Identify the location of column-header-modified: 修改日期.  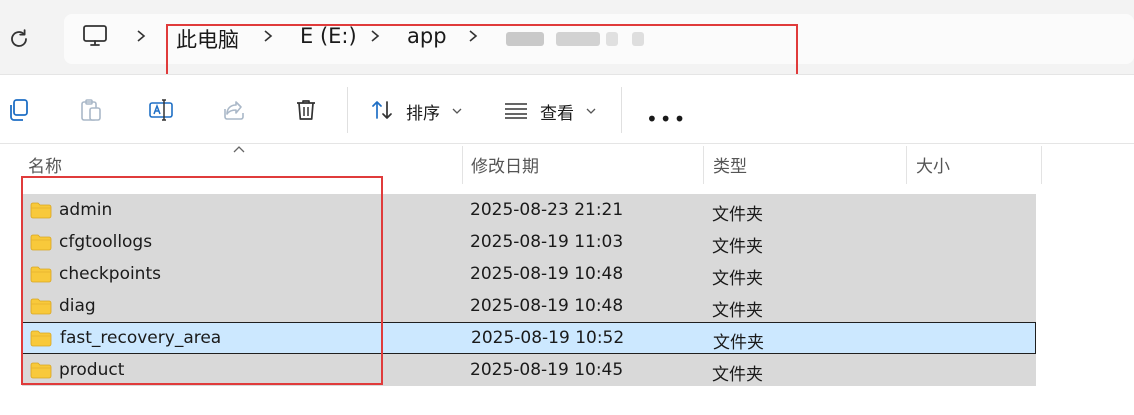
(505, 164).